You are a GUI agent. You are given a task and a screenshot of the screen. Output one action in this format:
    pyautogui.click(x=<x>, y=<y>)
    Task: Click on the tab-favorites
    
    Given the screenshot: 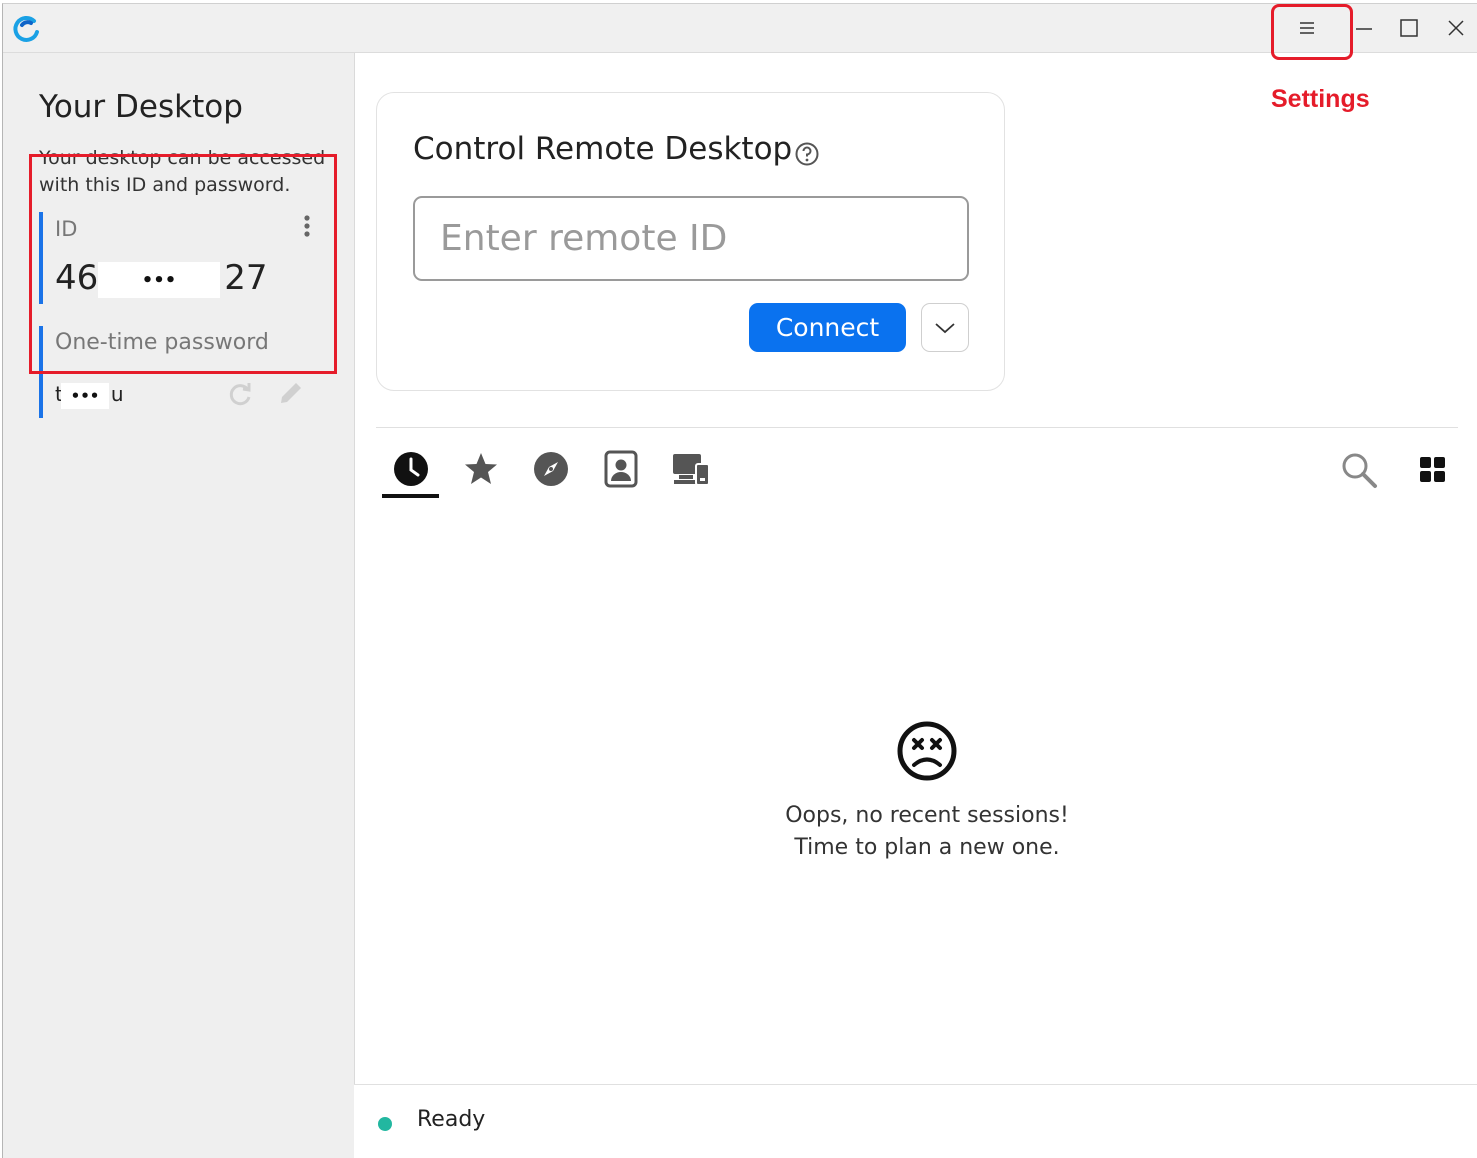 What is the action you would take?
    pyautogui.click(x=481, y=469)
    